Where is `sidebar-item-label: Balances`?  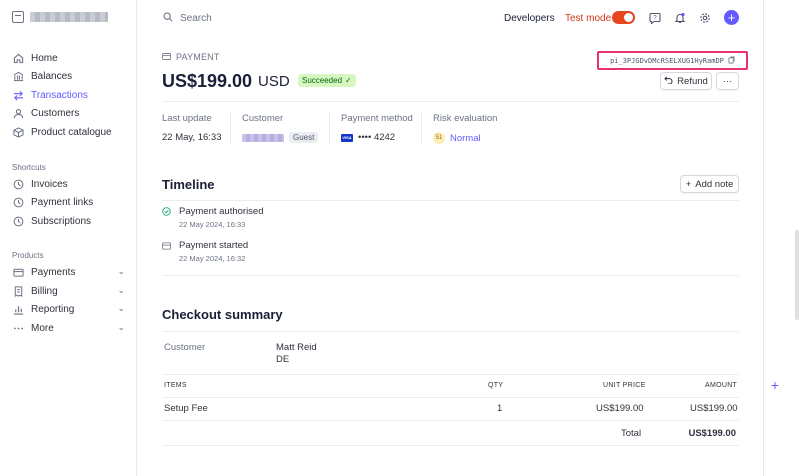 sidebar-item-label: Balances is located at coordinates (52, 76).